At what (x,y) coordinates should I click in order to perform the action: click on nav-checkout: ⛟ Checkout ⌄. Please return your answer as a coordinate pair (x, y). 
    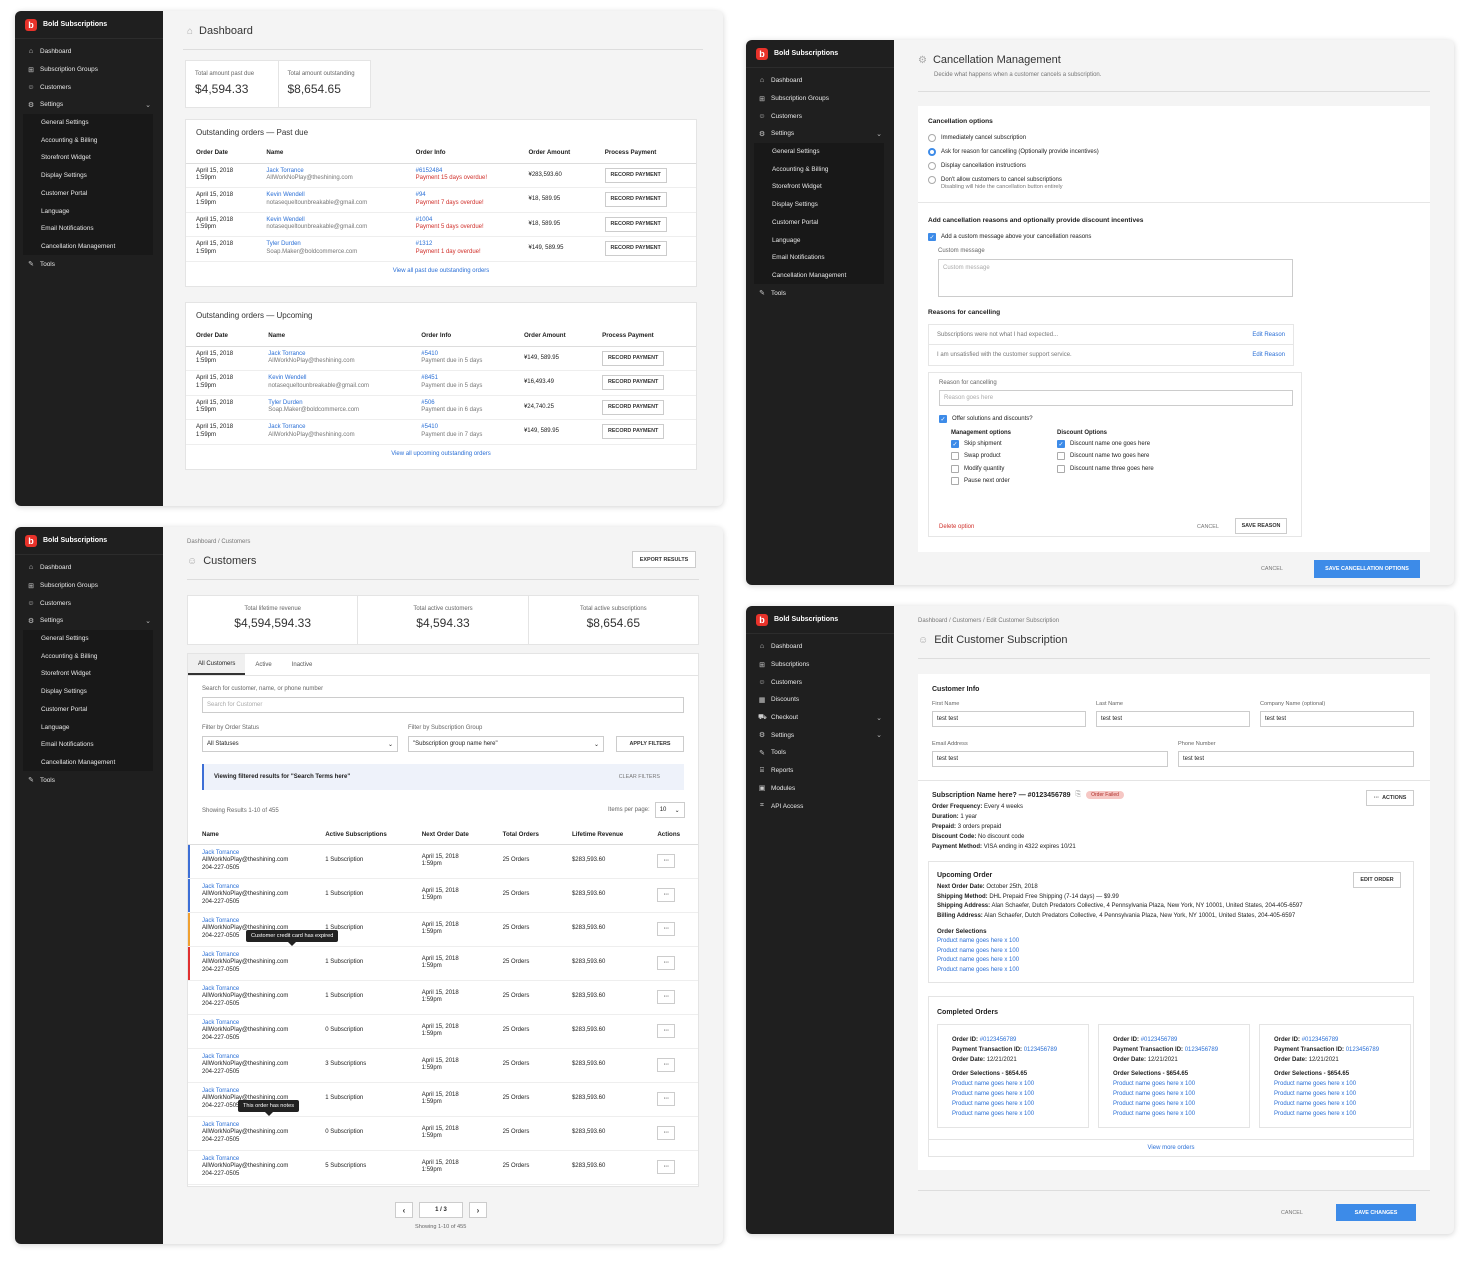
    Looking at the image, I should click on (820, 718).